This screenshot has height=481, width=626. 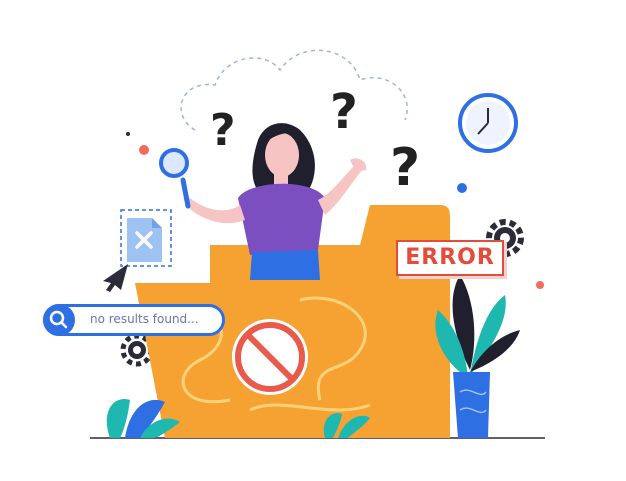 I want to click on no-entry-icon, so click(x=270, y=357).